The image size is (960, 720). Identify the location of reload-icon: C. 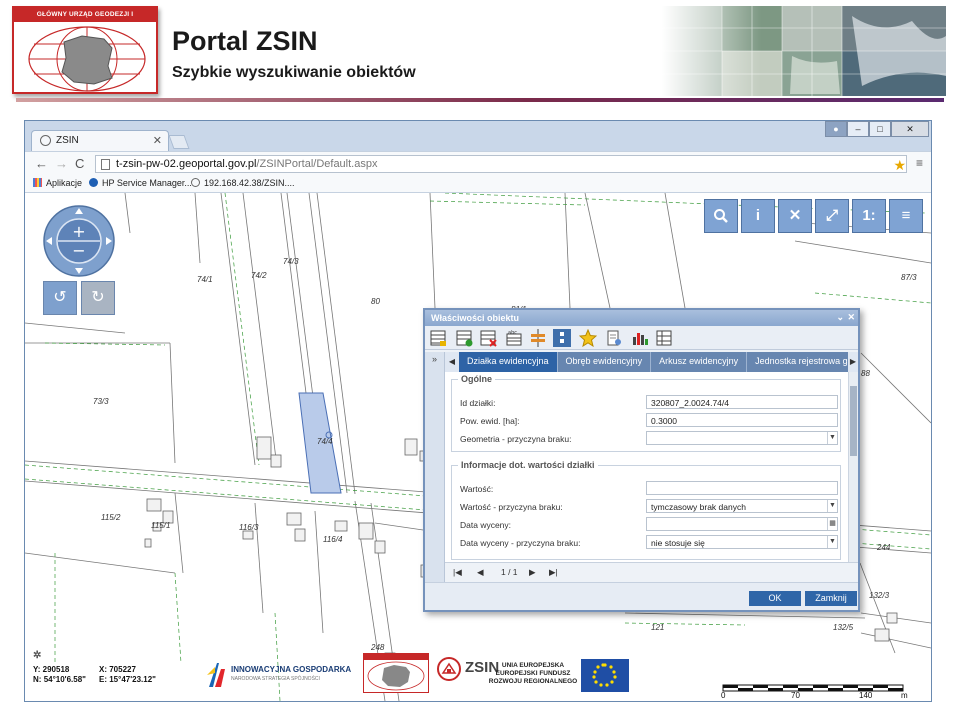
(79, 163).